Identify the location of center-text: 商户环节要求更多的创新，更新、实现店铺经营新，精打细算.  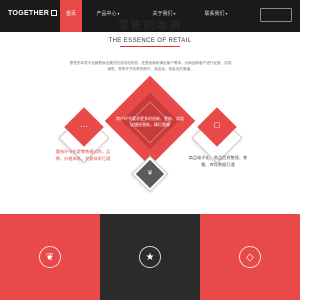
(150, 121).